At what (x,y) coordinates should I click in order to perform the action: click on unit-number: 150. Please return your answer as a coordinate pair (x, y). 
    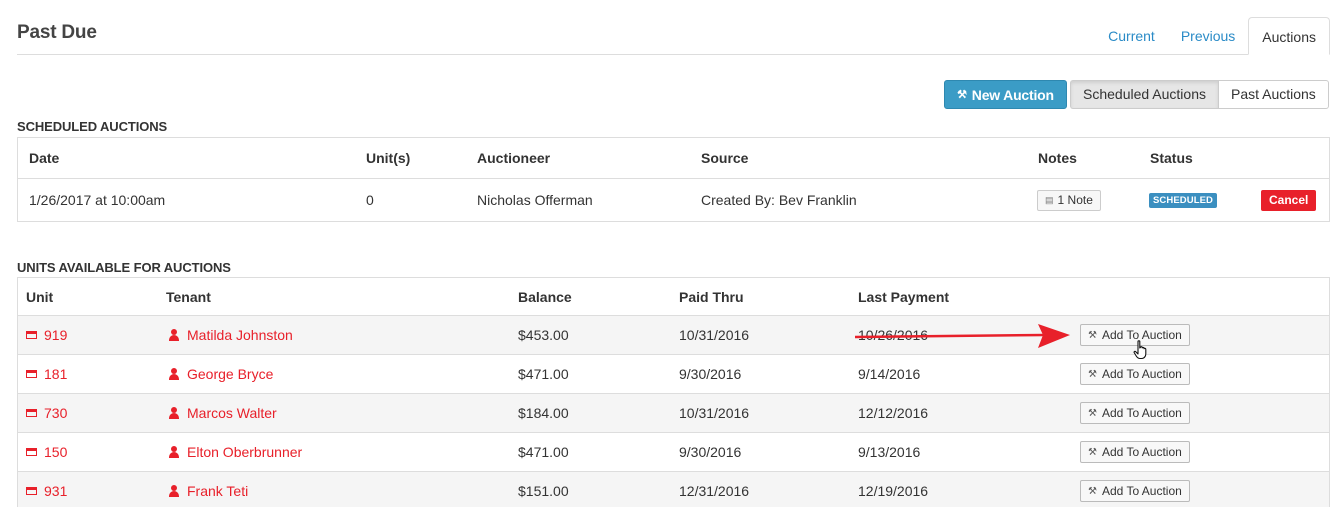
    Looking at the image, I should click on (56, 452).